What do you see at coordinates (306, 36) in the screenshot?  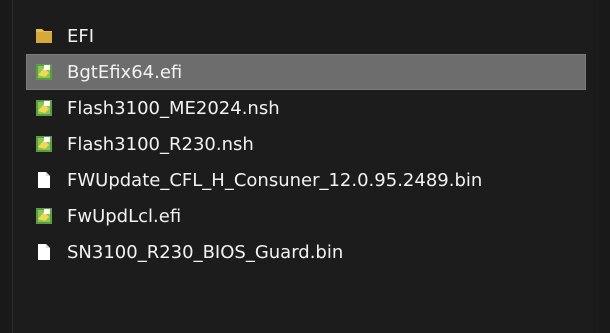 I see `file-item-efi-folder: EFI` at bounding box center [306, 36].